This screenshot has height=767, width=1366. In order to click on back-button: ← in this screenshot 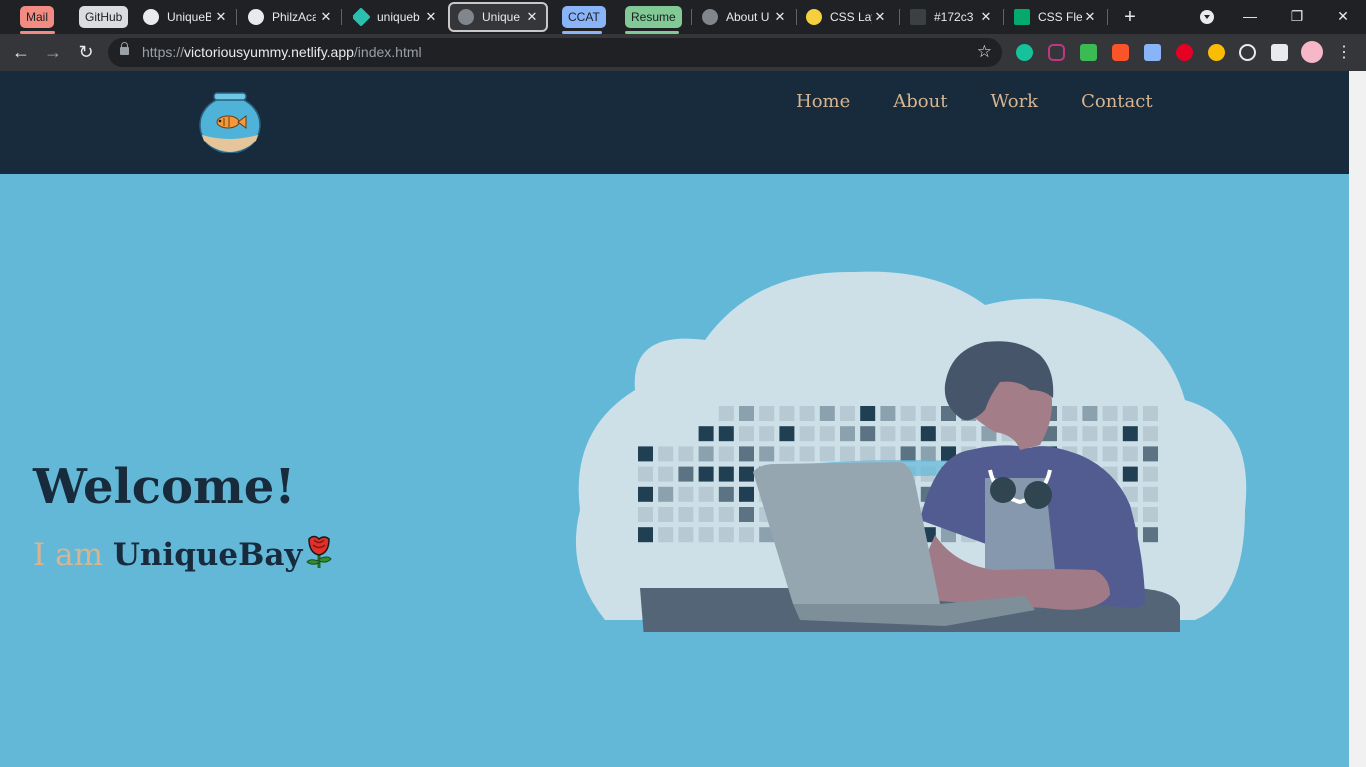, I will do `click(21, 52)`.